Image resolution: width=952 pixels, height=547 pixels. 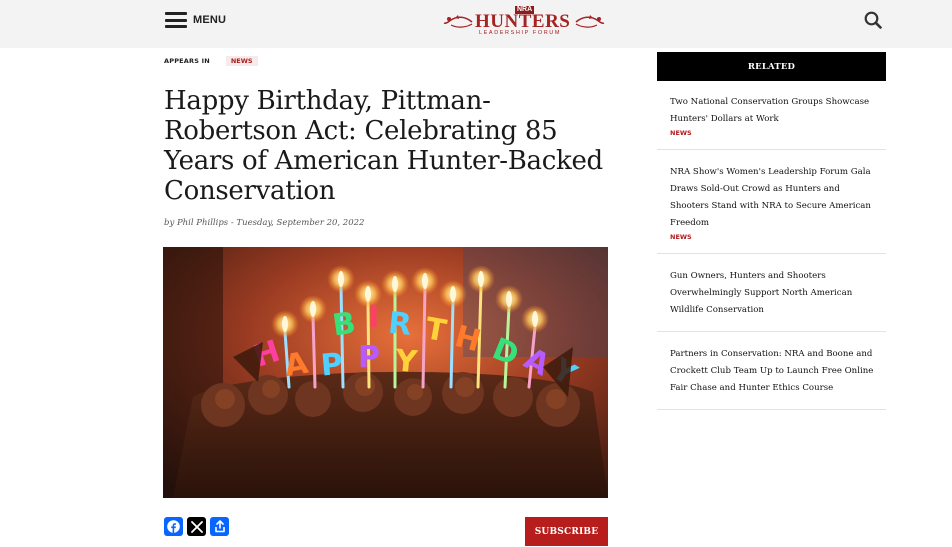 What do you see at coordinates (520, 33) in the screenshot?
I see `logo-tagline: LEADERSHIP FORUM` at bounding box center [520, 33].